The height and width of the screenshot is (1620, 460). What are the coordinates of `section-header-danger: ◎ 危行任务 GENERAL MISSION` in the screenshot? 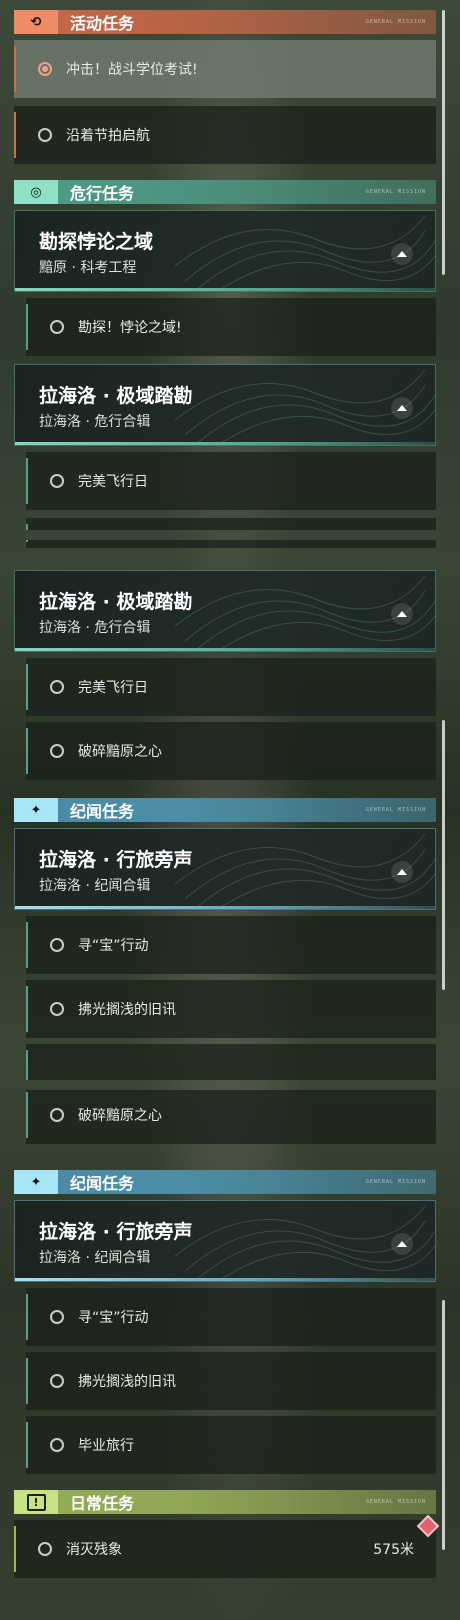 It's located at (225, 192).